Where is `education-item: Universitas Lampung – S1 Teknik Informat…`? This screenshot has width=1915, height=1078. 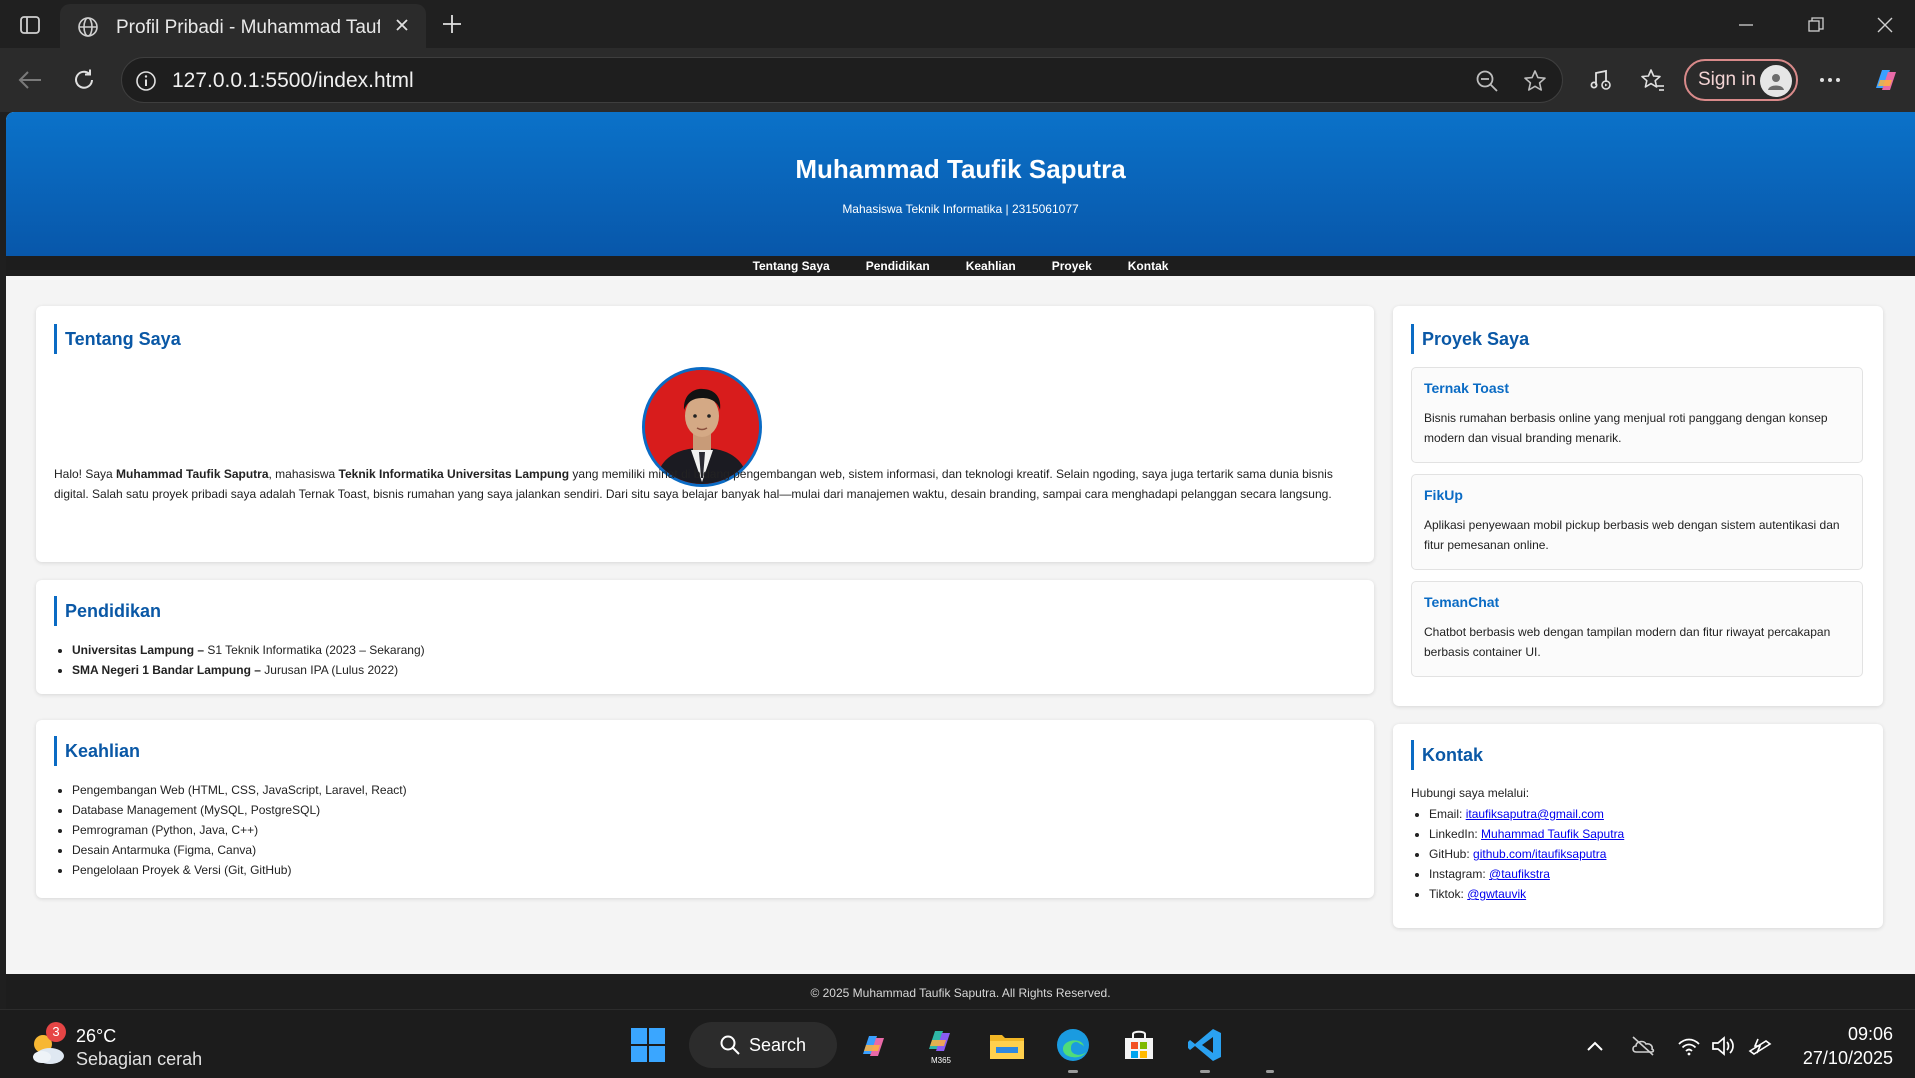 education-item: Universitas Lampung – S1 Teknik Informat… is located at coordinates (248, 650).